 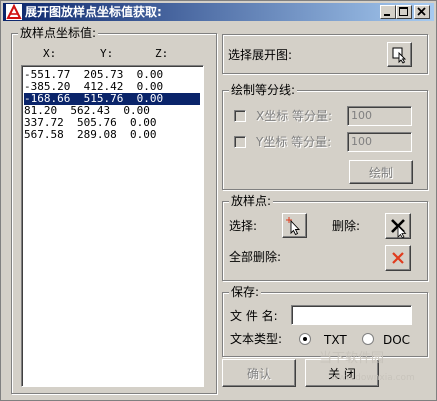 I want to click on ok-button-label: 确认, so click(x=258, y=373).